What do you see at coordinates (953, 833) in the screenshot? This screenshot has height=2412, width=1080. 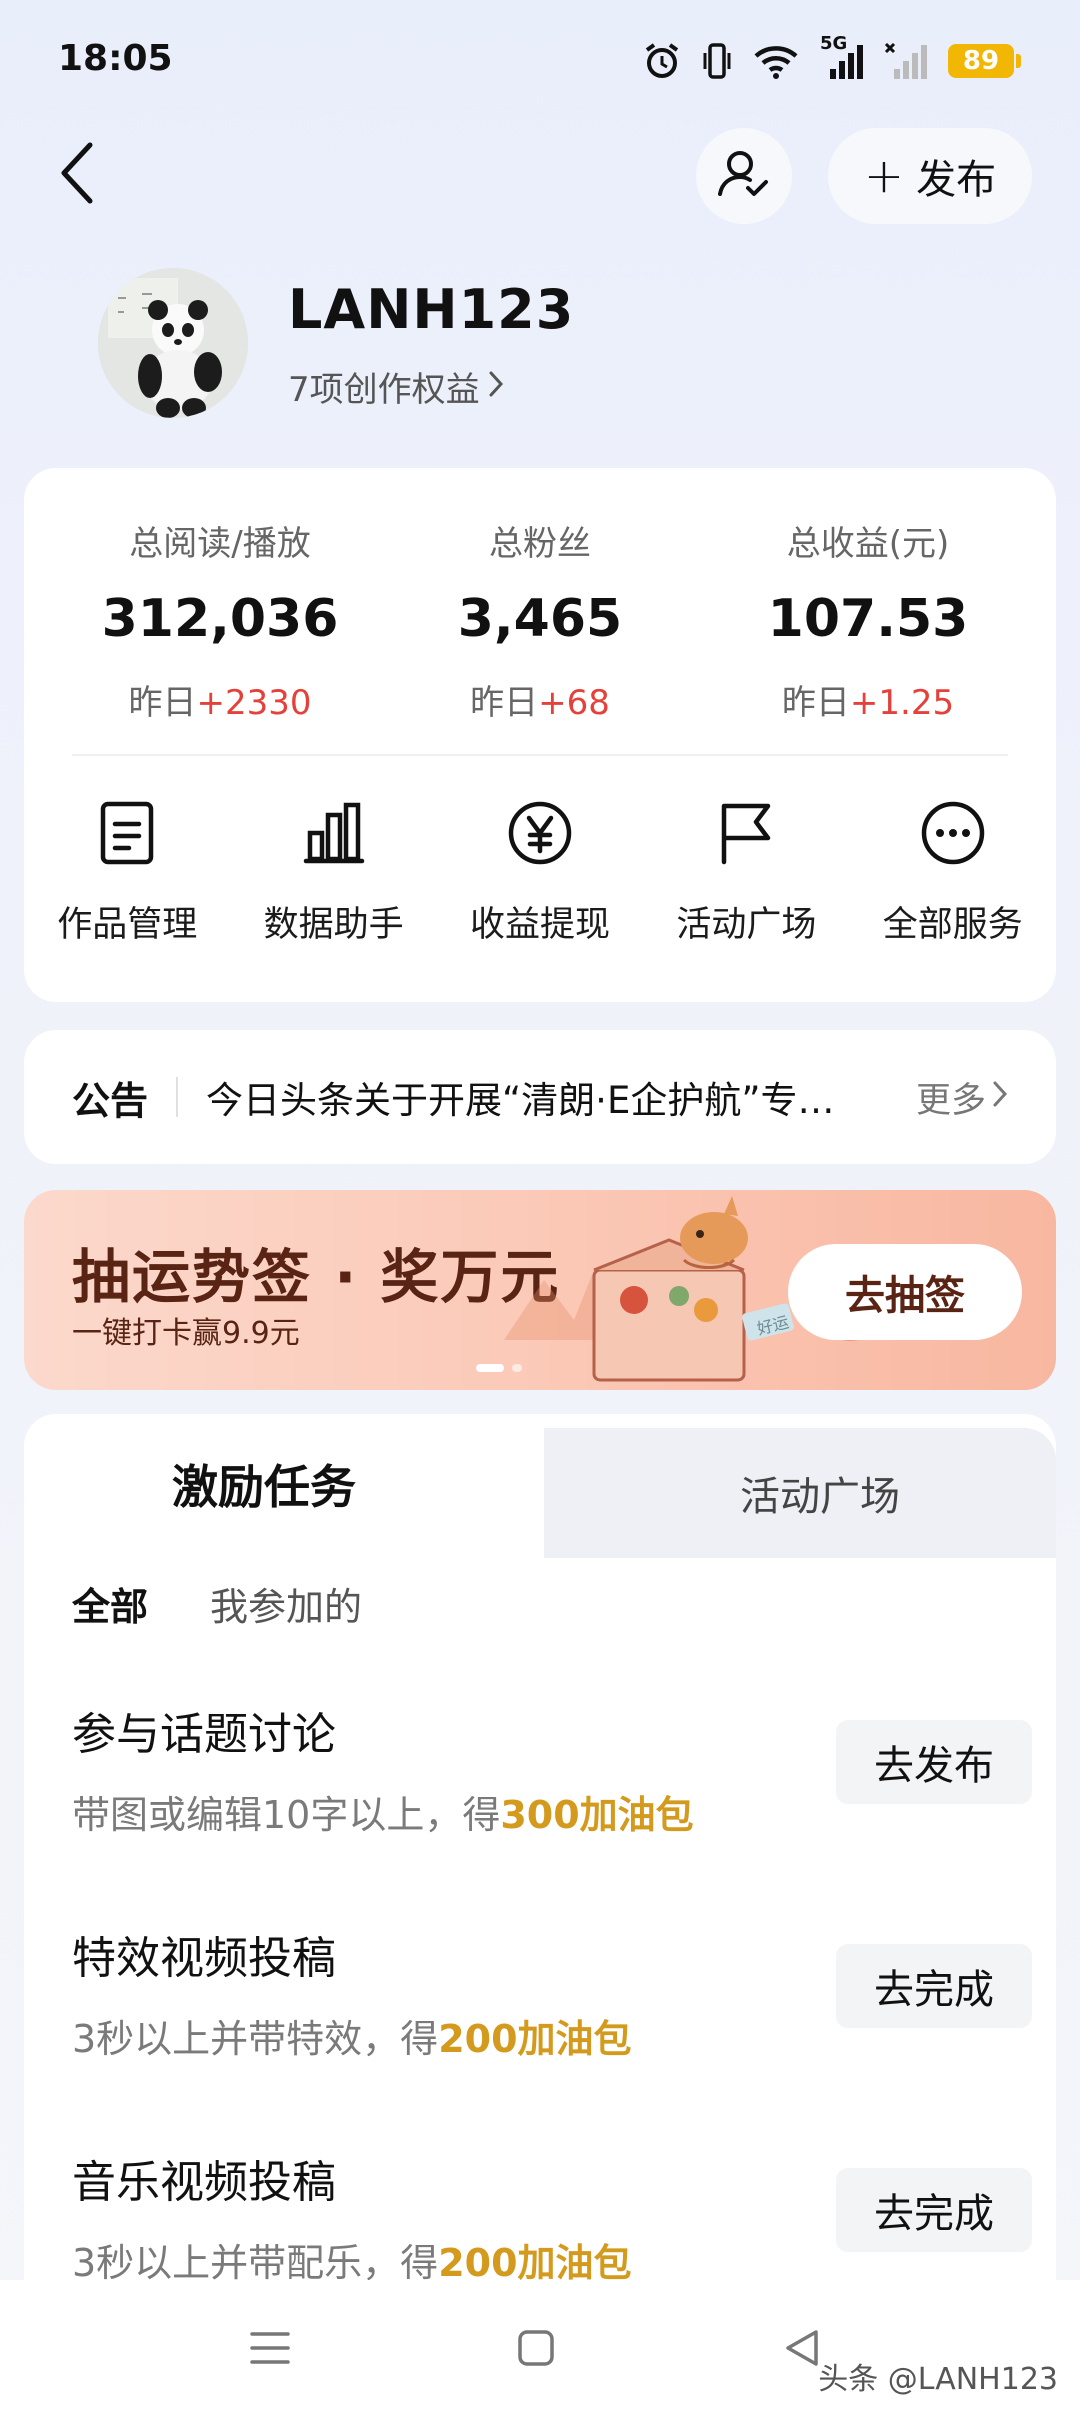 I see `more-icon` at bounding box center [953, 833].